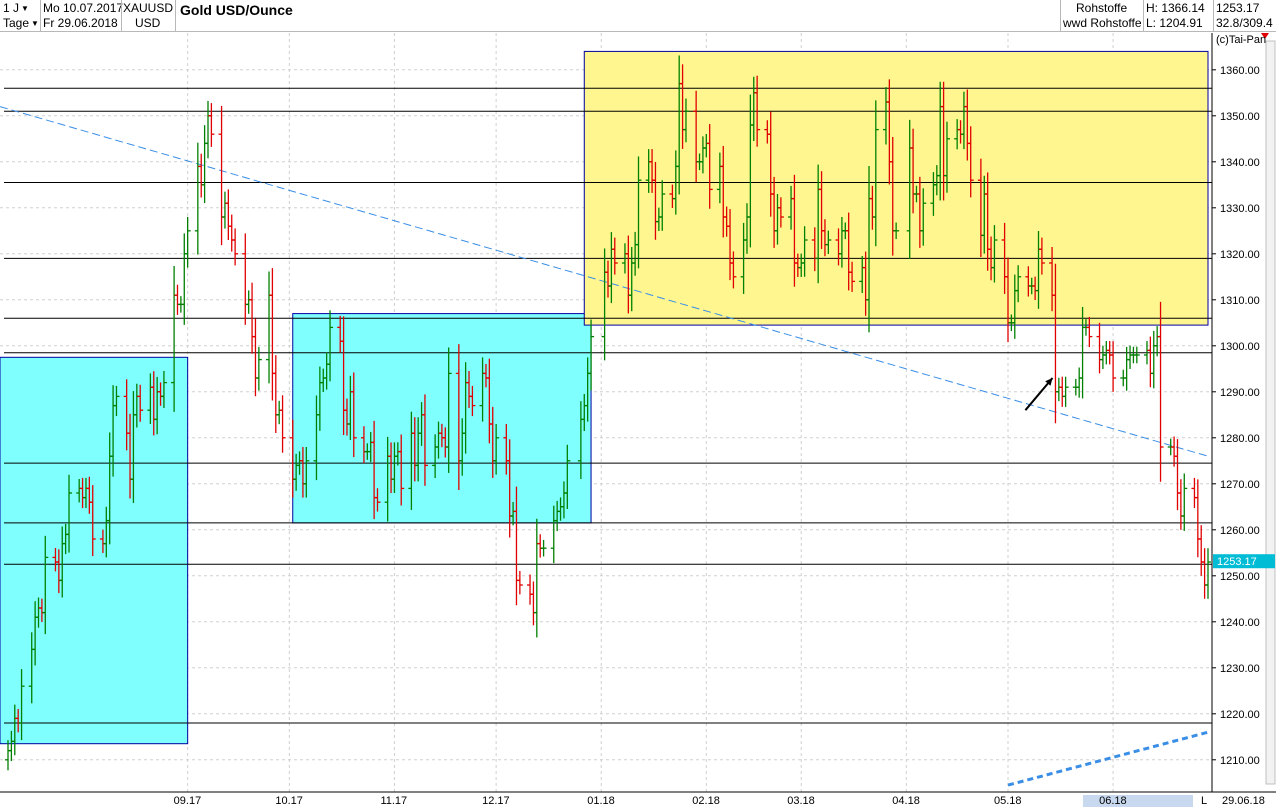 The height and width of the screenshot is (809, 1276). Describe the element at coordinates (188, 801) in the screenshot. I see `x-tick-label: 09.17` at that location.